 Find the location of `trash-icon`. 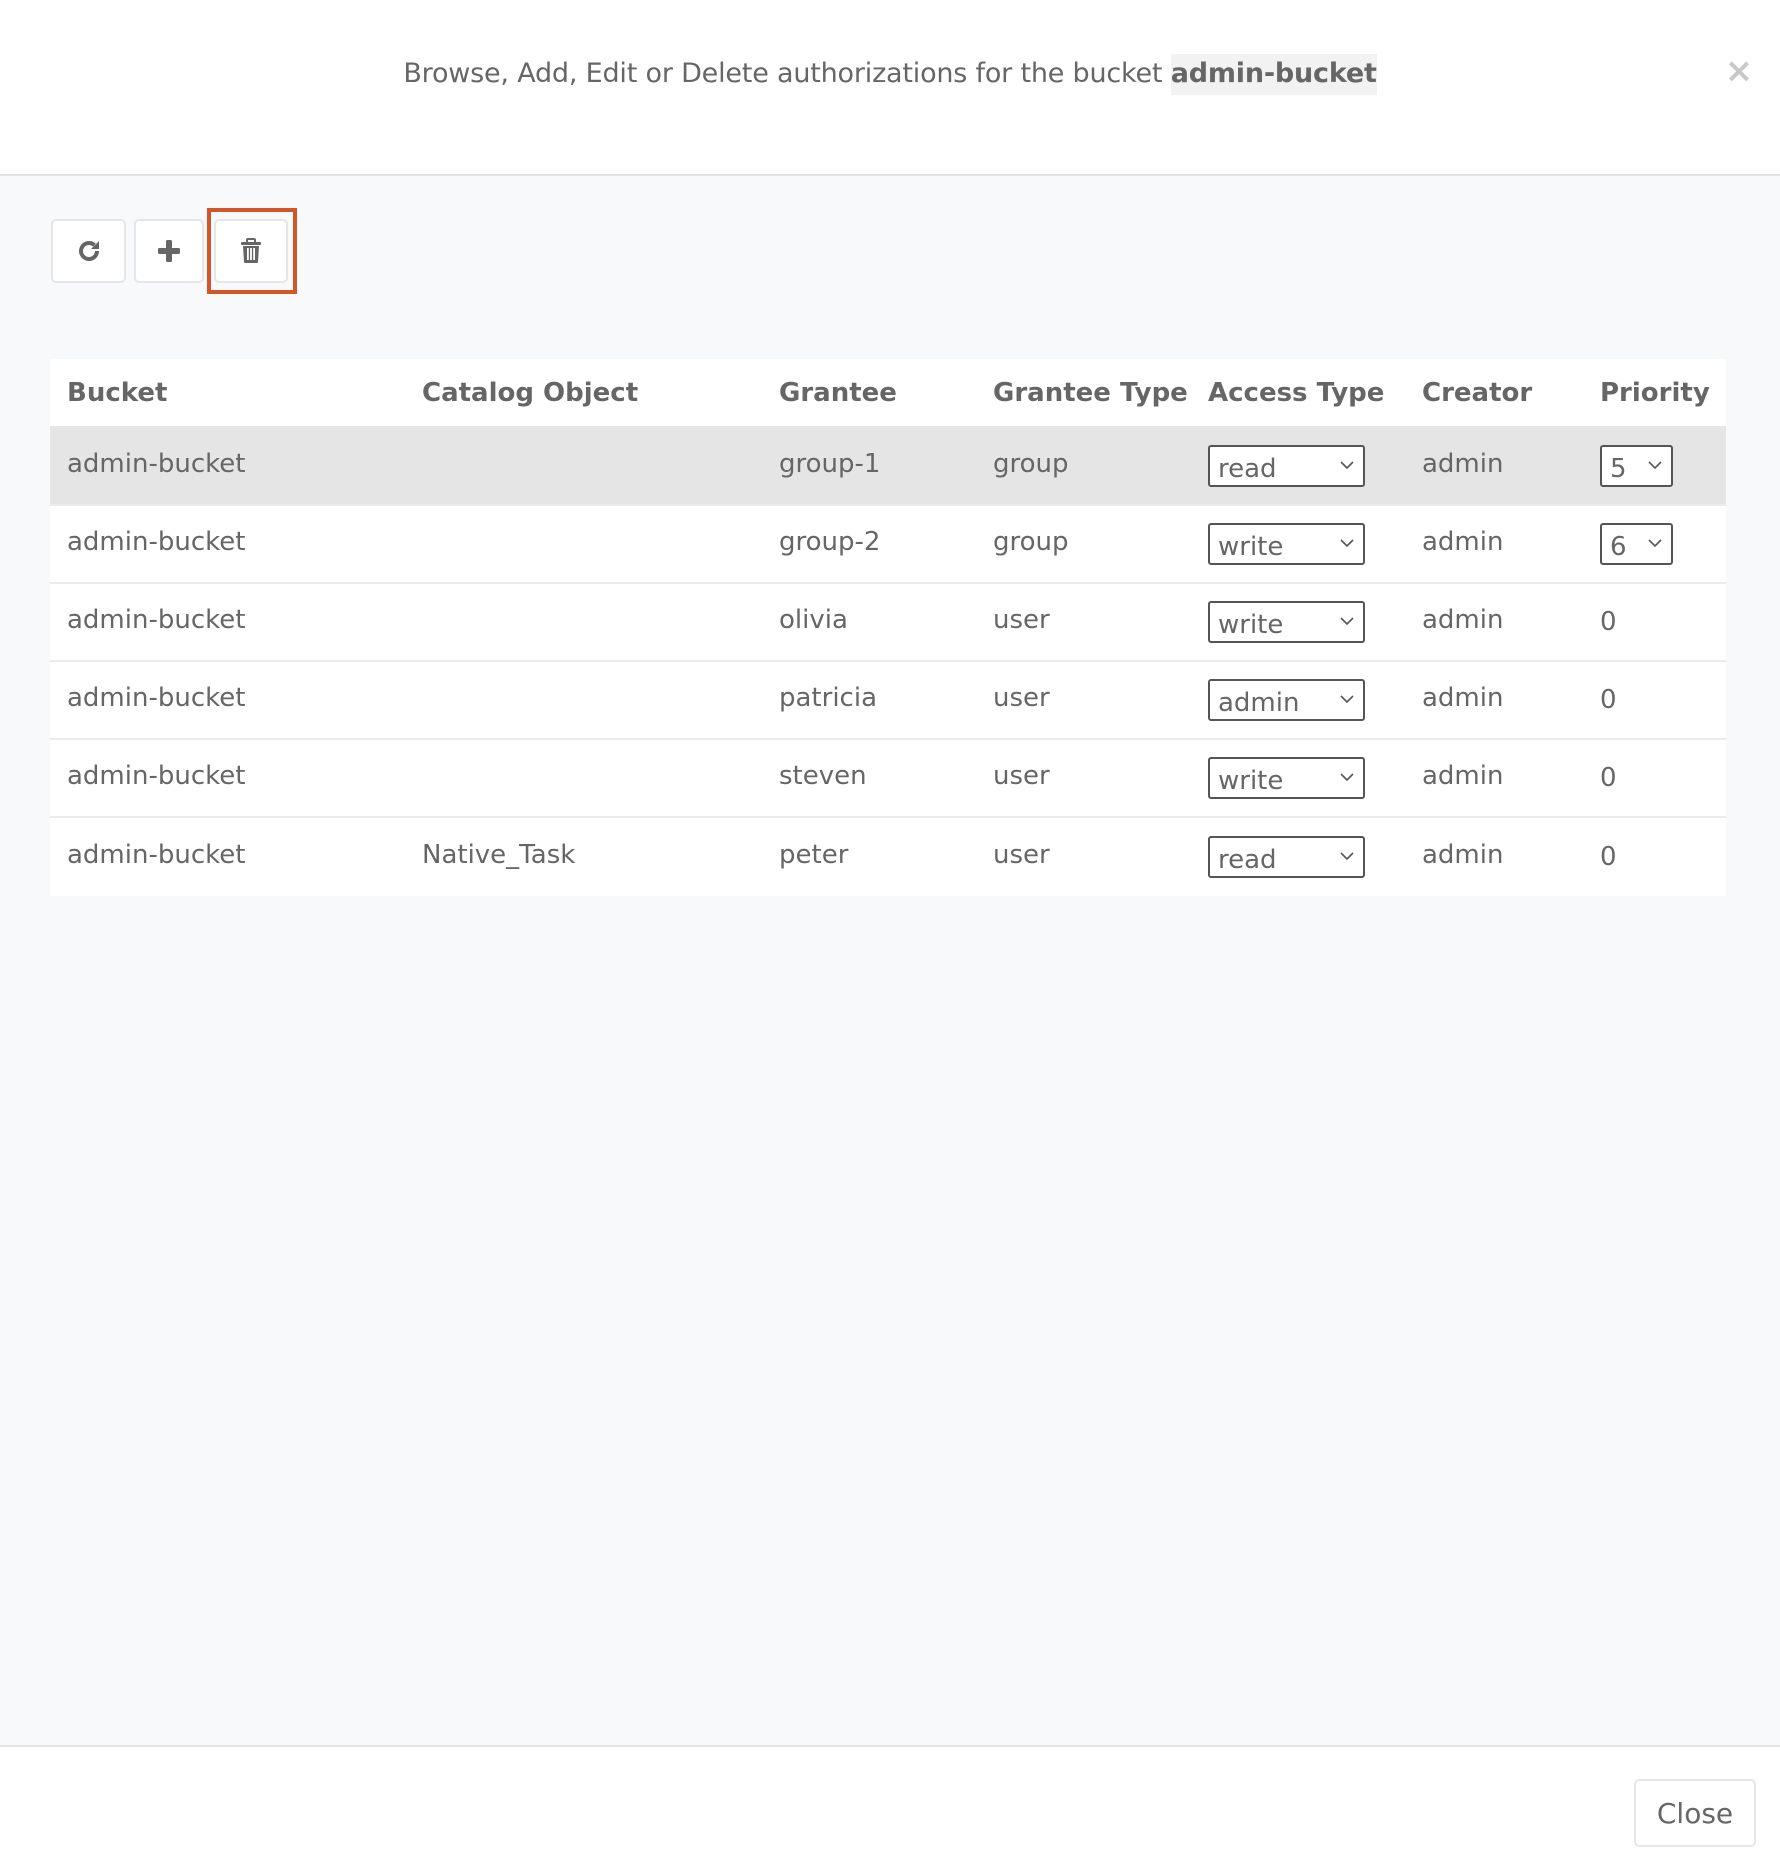

trash-icon is located at coordinates (251, 251).